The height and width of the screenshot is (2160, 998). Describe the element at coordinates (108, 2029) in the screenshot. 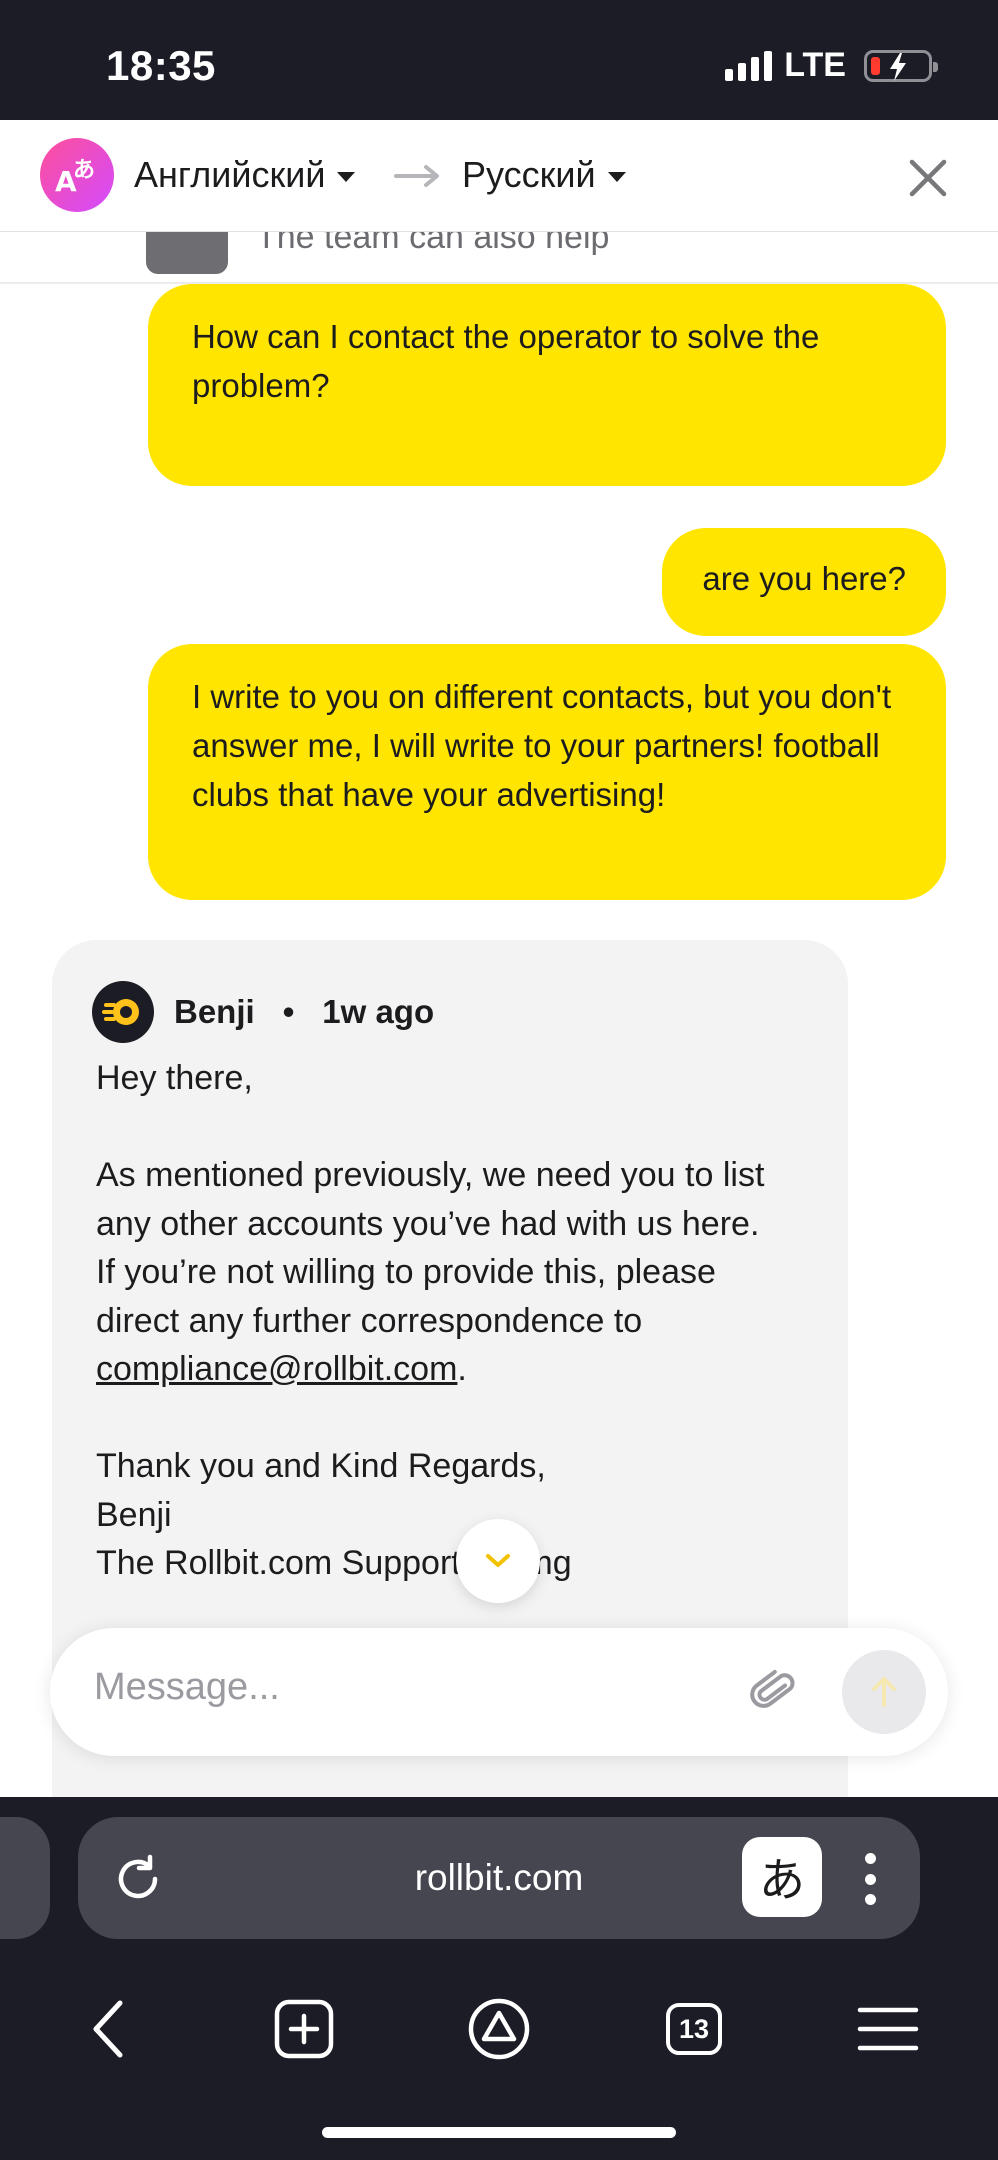

I see `back-icon` at that location.